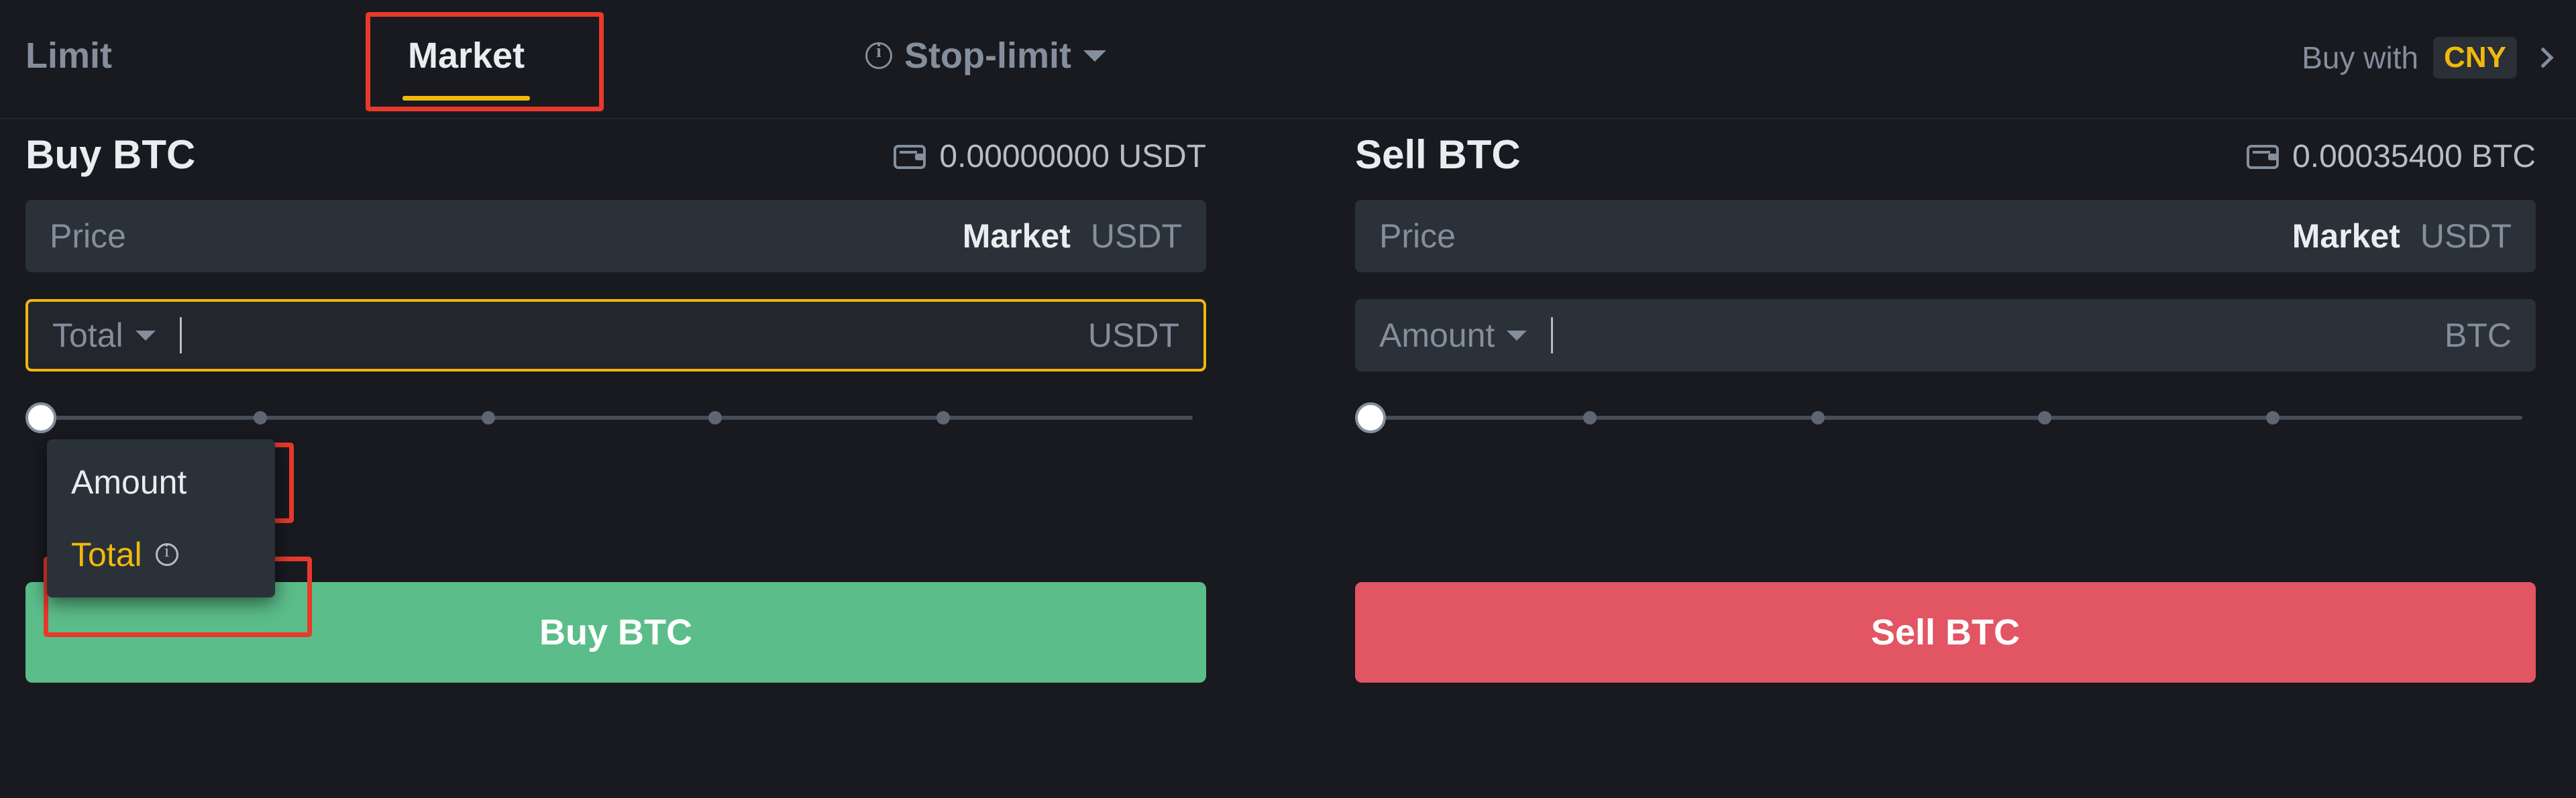  Describe the element at coordinates (2478, 335) in the screenshot. I see `sell-amount-unit: BTC` at that location.